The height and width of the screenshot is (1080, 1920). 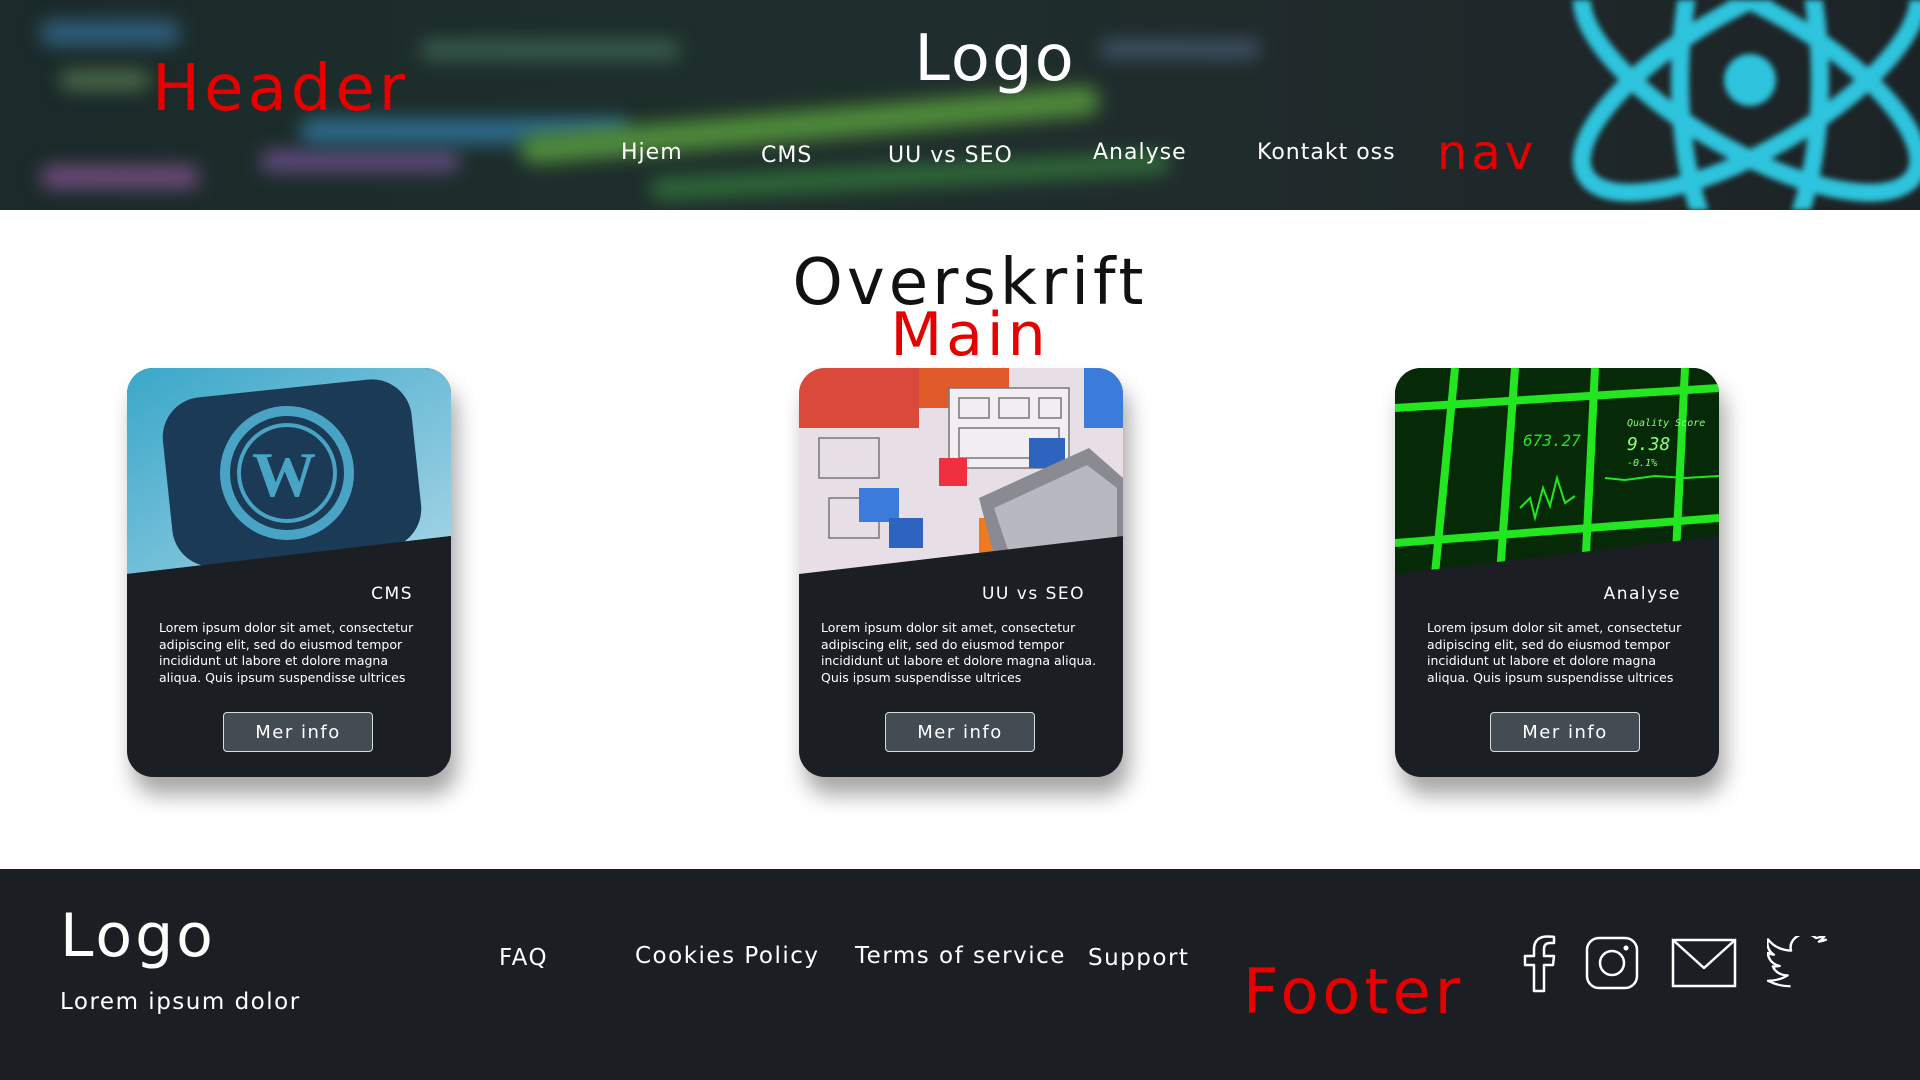 What do you see at coordinates (1552, 440) in the screenshot?
I see `svg-text: 673.27` at bounding box center [1552, 440].